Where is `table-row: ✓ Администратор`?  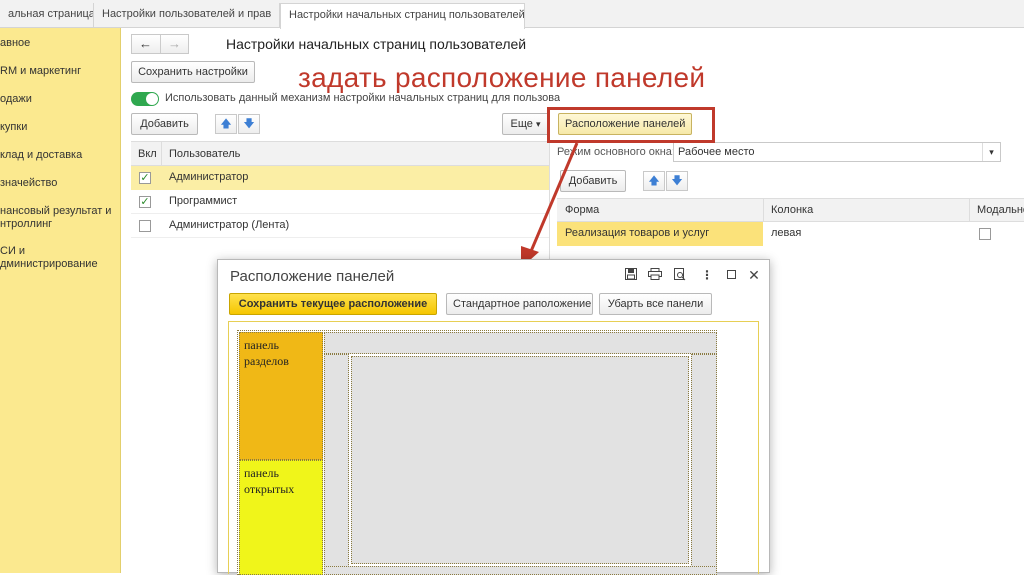
table-row: ✓ Администратор is located at coordinates (340, 178).